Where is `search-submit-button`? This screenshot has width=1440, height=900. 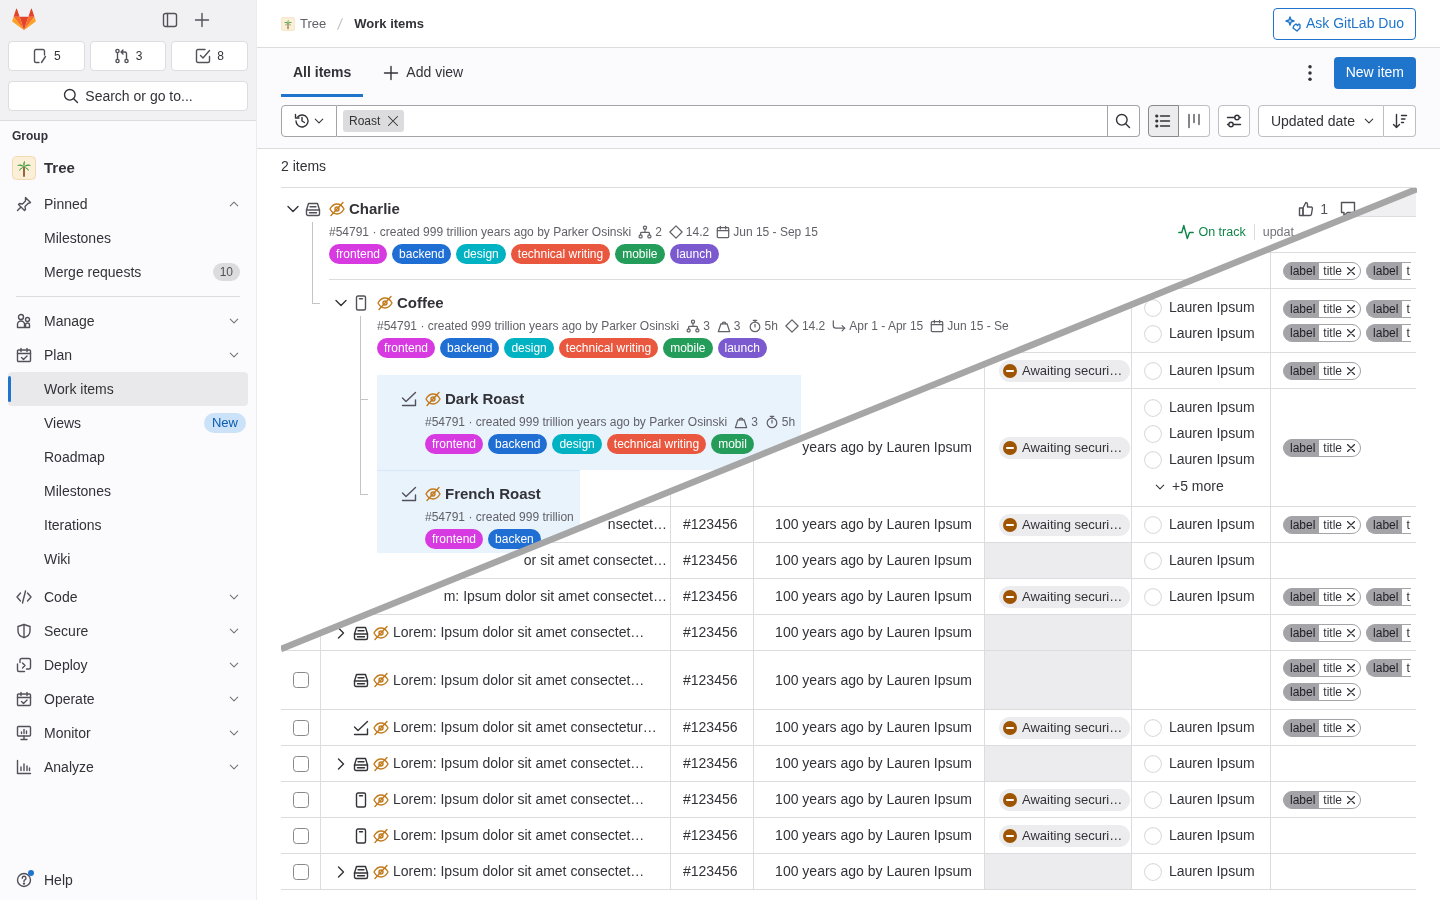
search-submit-button is located at coordinates (1123, 121).